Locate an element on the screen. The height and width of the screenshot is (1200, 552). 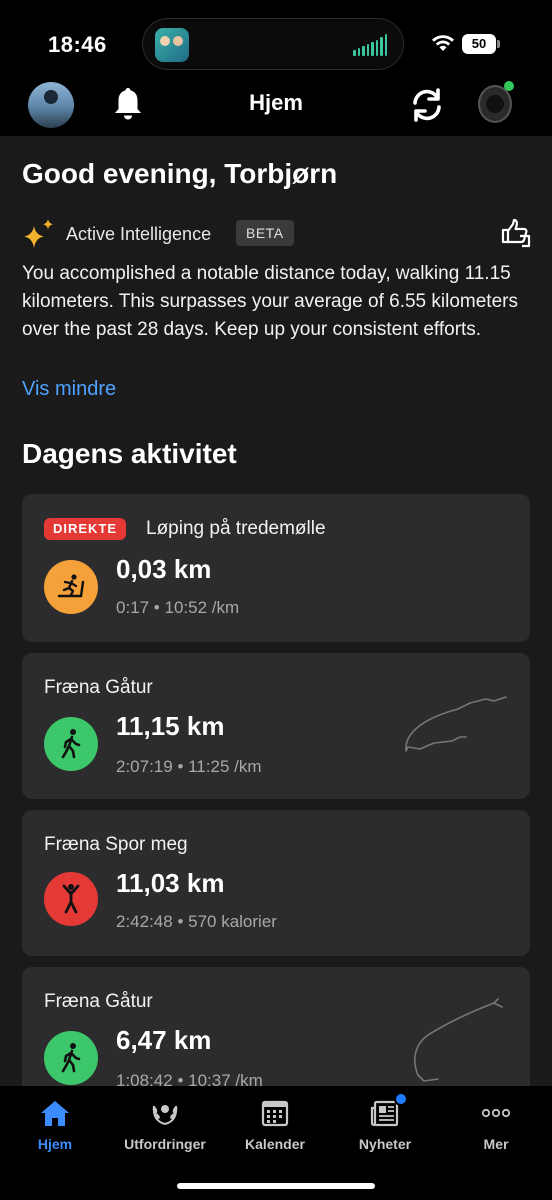
active-intelligence-label: Active Intelligence is located at coordinates (139, 234).